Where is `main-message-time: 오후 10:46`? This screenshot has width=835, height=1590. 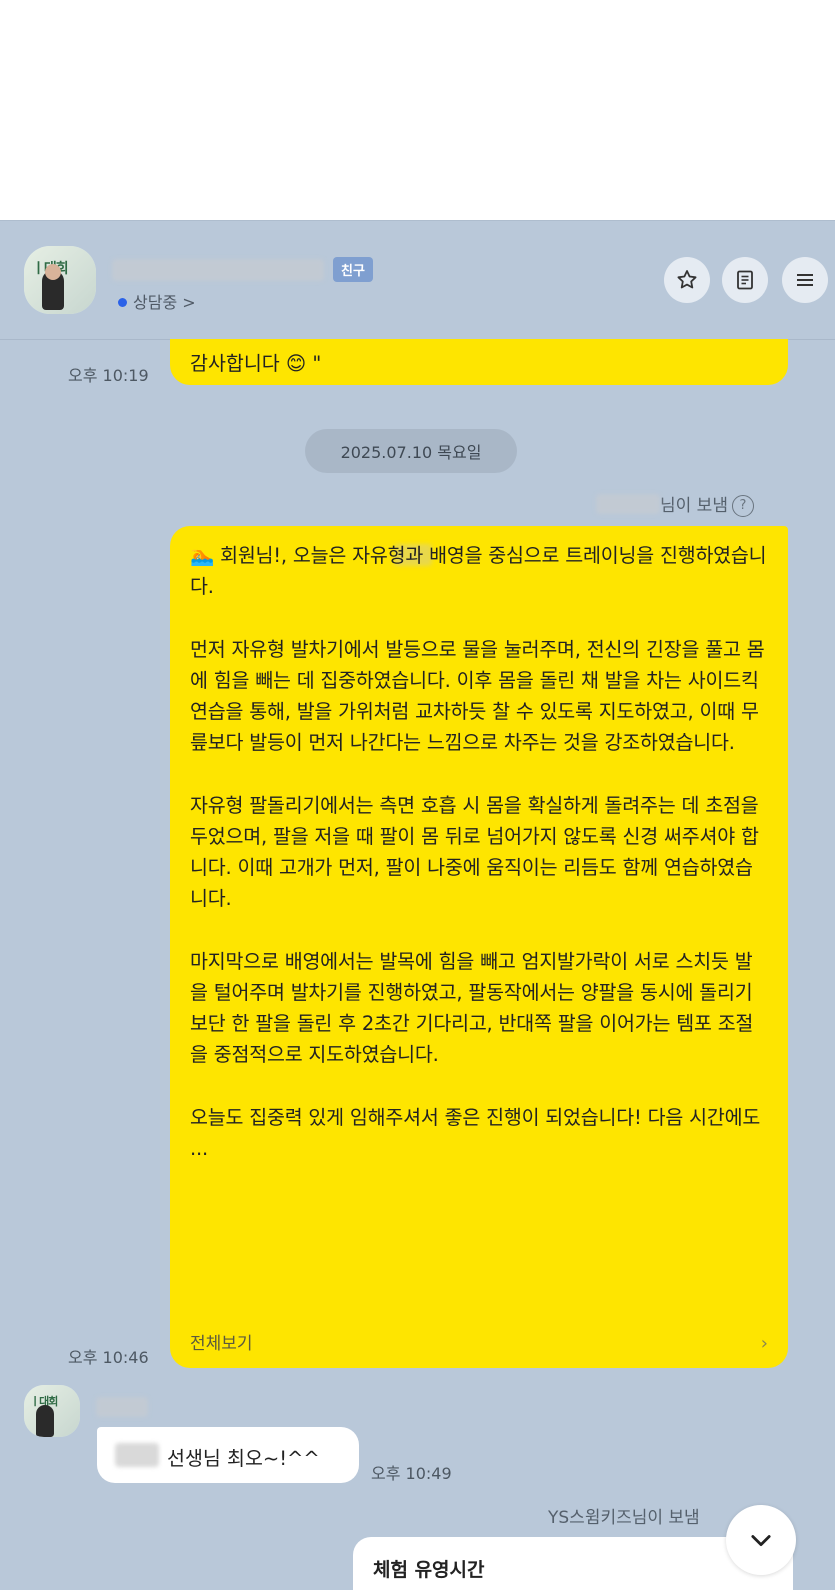
main-message-time: 오후 10:46 is located at coordinates (108, 1357).